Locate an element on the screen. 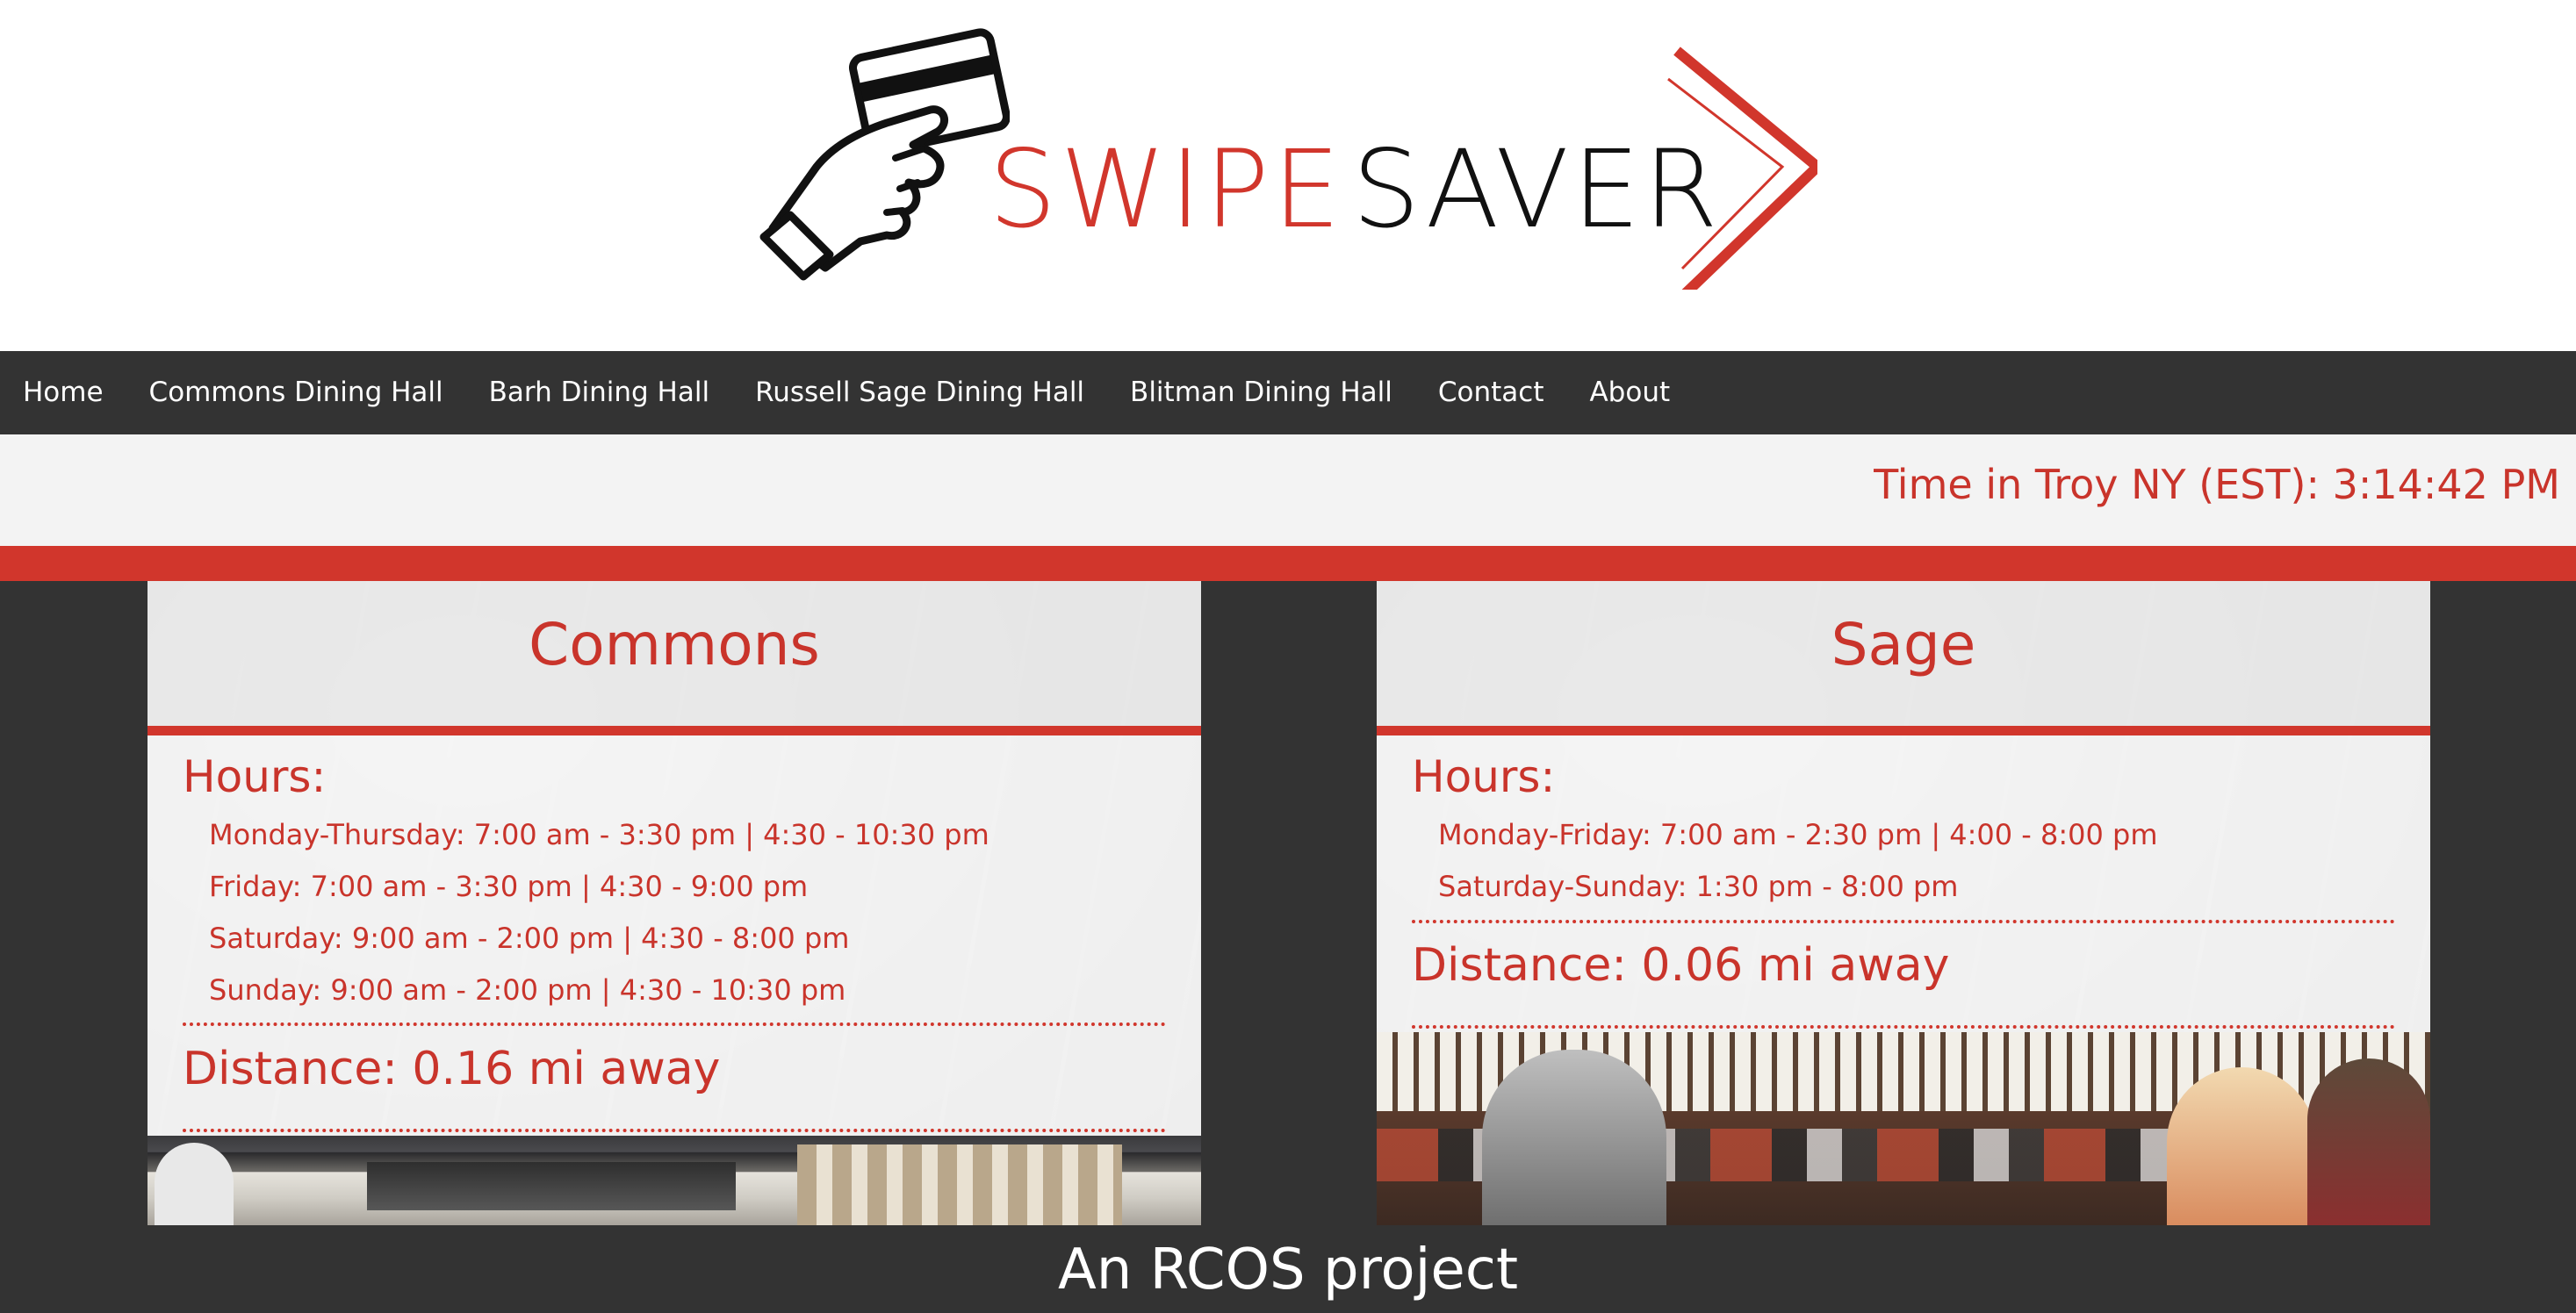 Image resolution: width=2576 pixels, height=1313 pixels. chevron-right-icon is located at coordinates (1742, 168).